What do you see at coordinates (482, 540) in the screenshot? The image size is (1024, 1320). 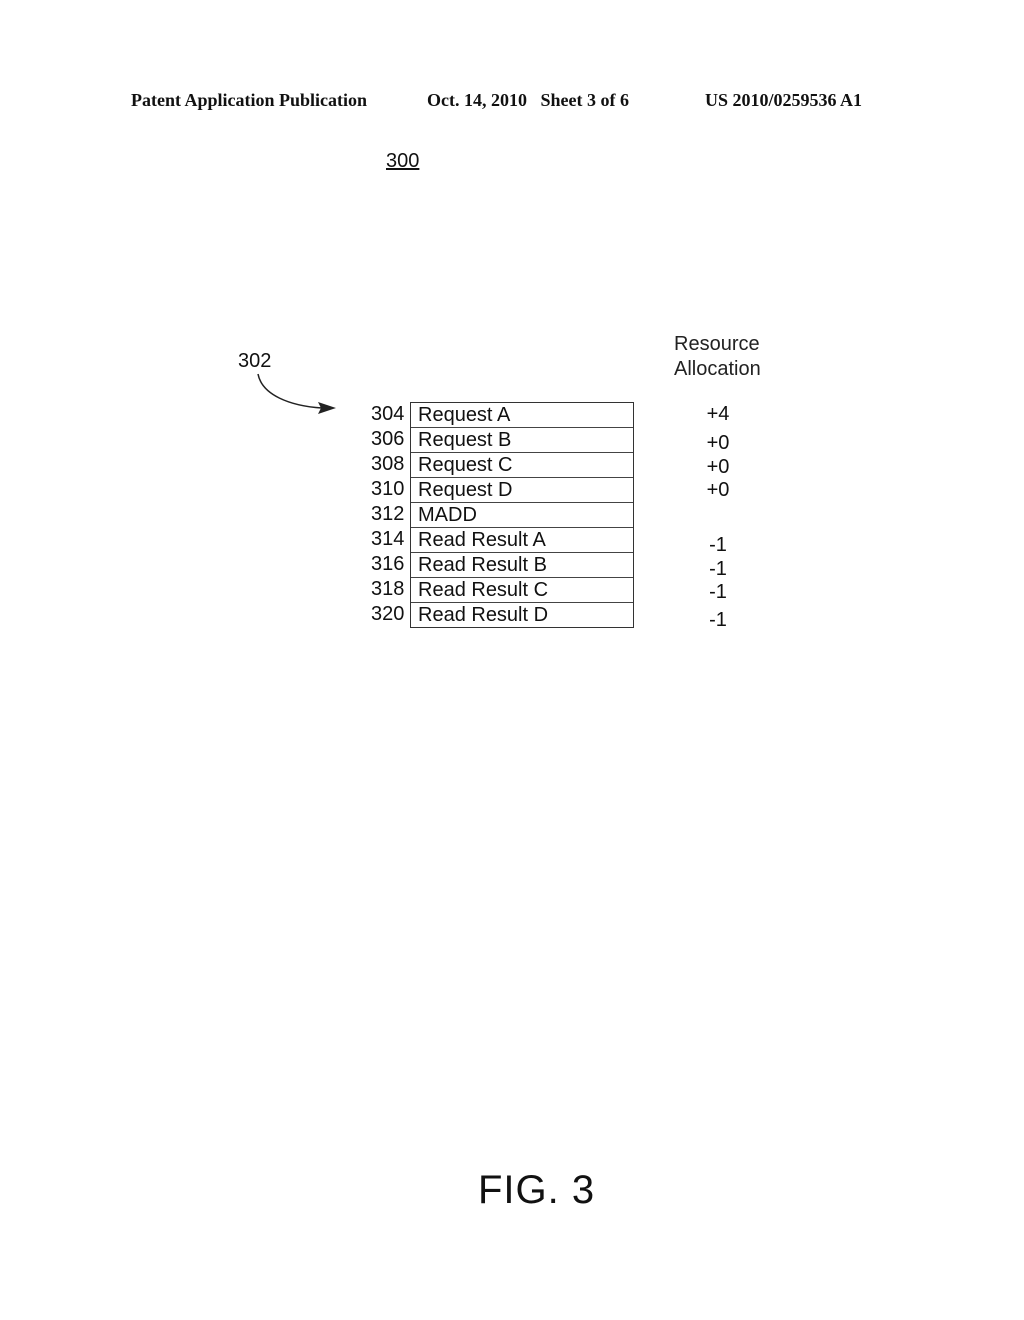 I see `row-label: Read Result A` at bounding box center [482, 540].